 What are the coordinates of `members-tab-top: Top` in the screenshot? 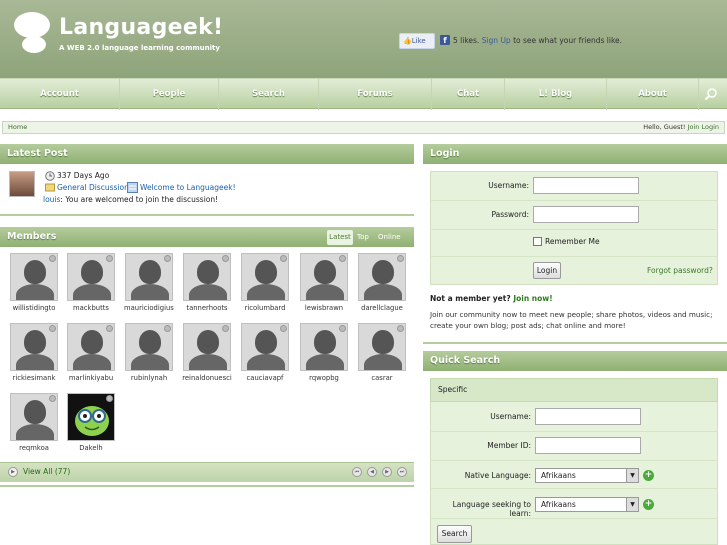 It's located at (366, 237).